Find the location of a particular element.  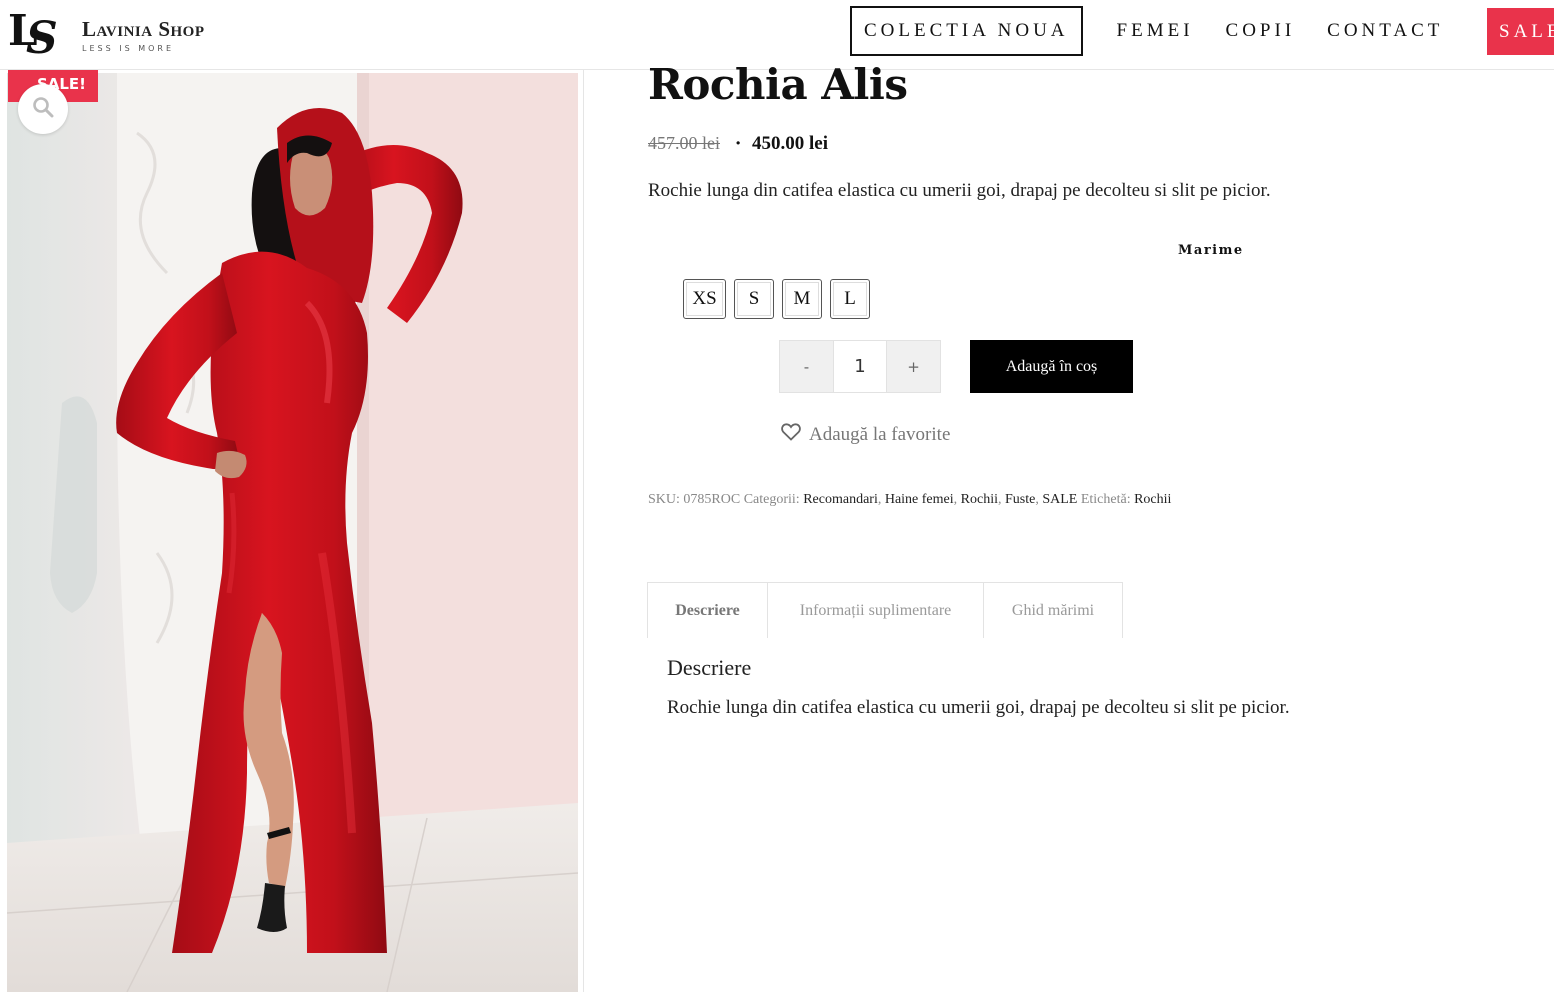

main-nav: COLECTIA NOUA FEMEI COPII CONTACT is located at coordinates (1154, 31).